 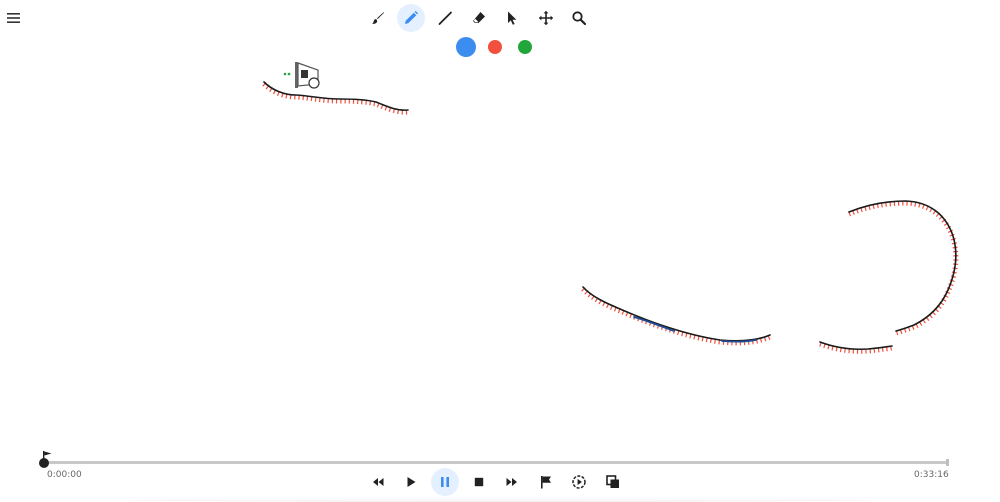 I want to click on line-icon, so click(x=445, y=18).